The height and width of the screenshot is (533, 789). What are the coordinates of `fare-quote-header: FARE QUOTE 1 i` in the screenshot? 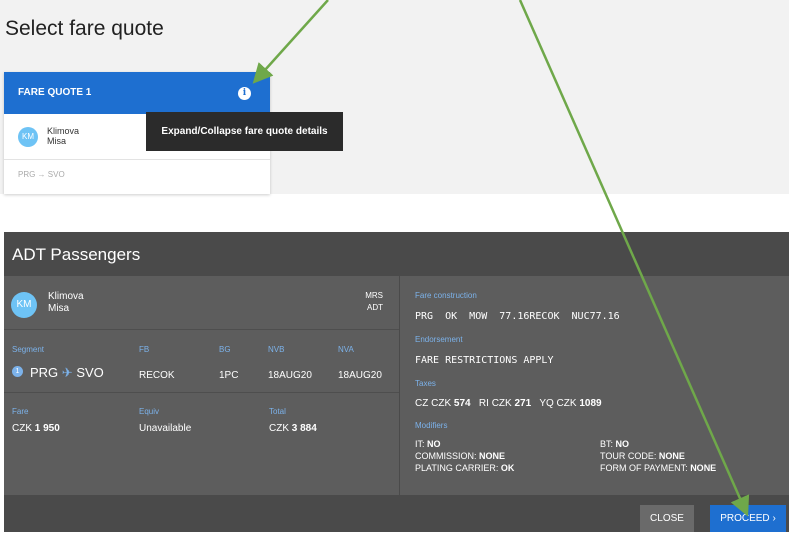 It's located at (137, 93).